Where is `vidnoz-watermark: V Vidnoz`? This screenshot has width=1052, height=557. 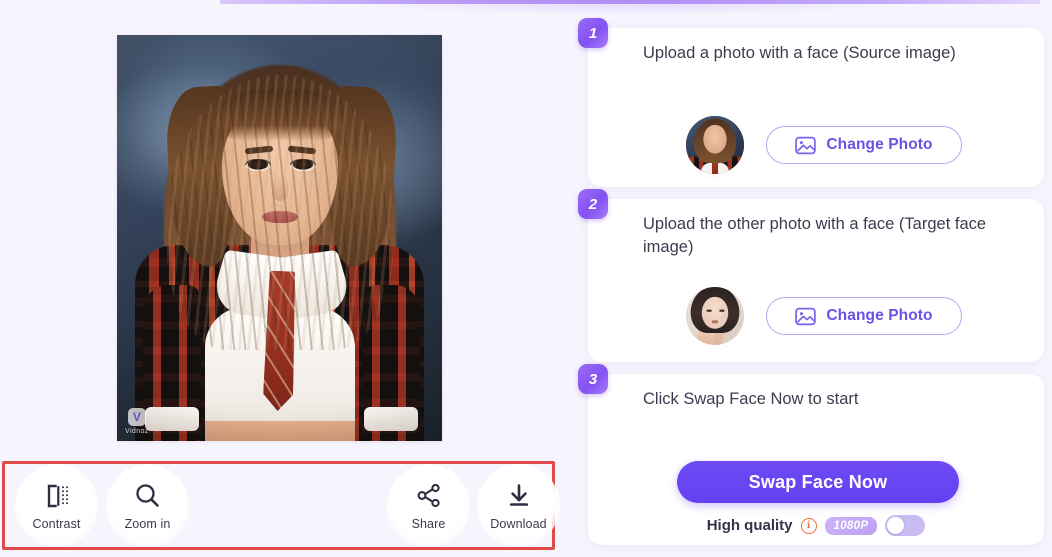 vidnoz-watermark: V Vidnoz is located at coordinates (137, 421).